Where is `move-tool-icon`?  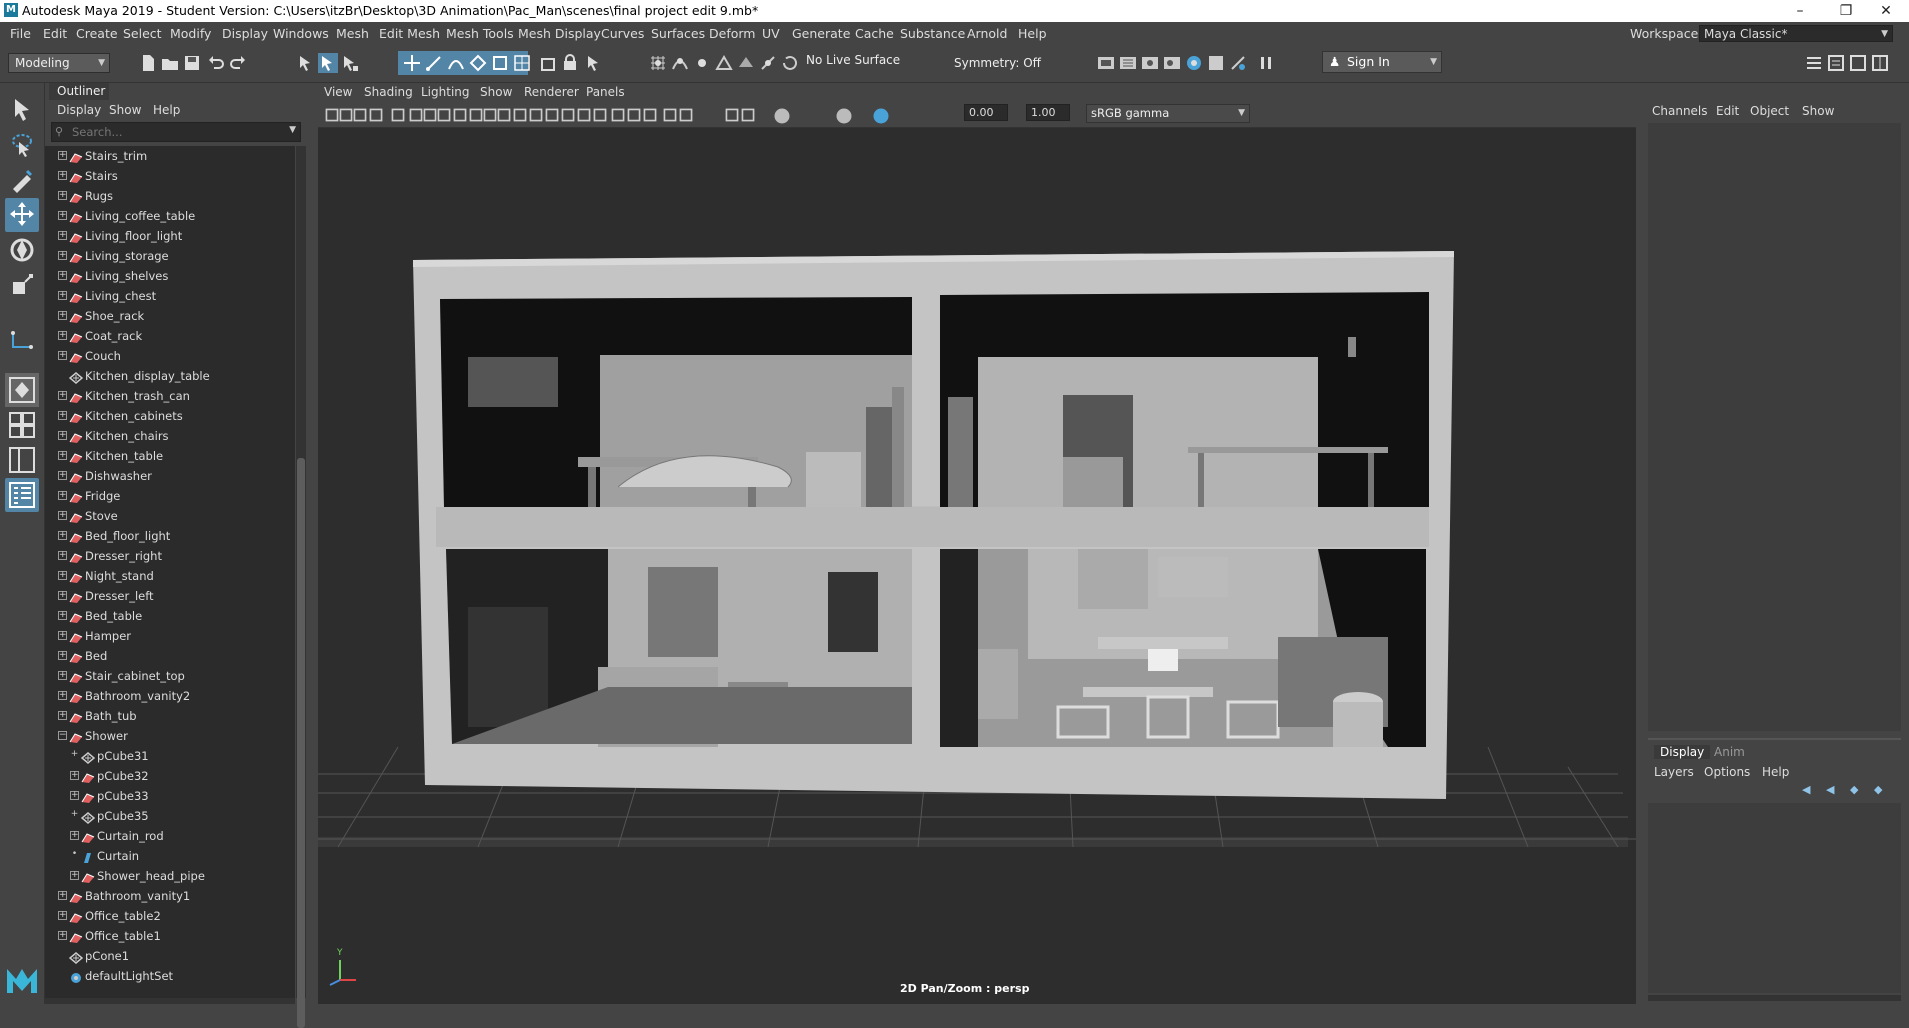
move-tool-icon is located at coordinates (22, 215).